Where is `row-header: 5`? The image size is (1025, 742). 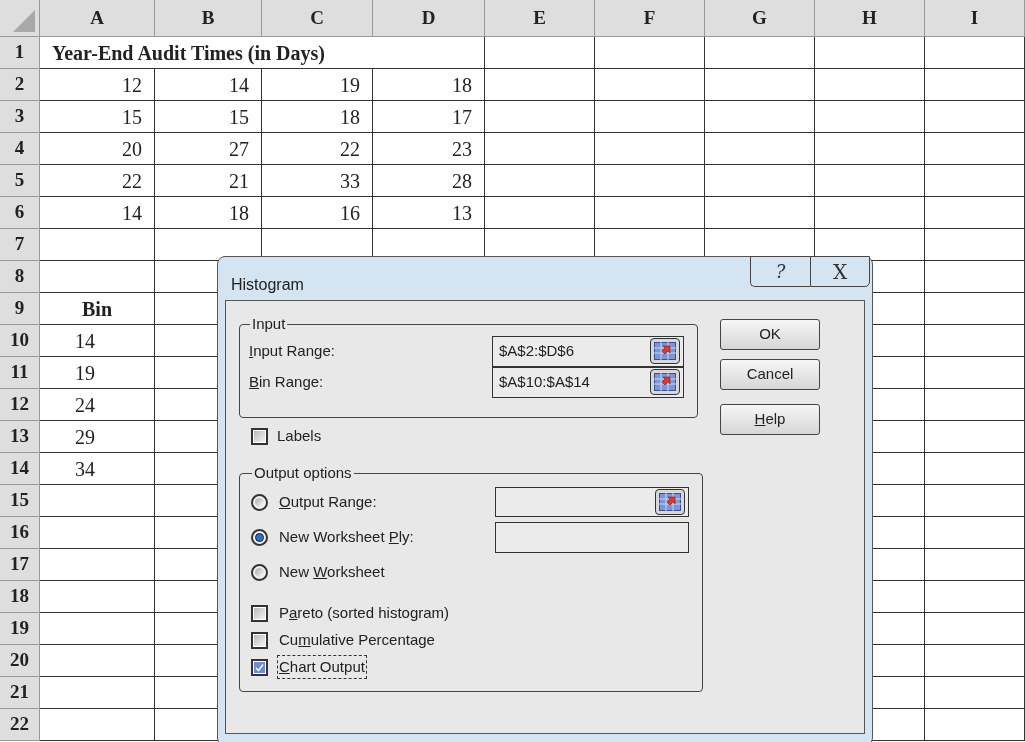 row-header: 5 is located at coordinates (20, 181).